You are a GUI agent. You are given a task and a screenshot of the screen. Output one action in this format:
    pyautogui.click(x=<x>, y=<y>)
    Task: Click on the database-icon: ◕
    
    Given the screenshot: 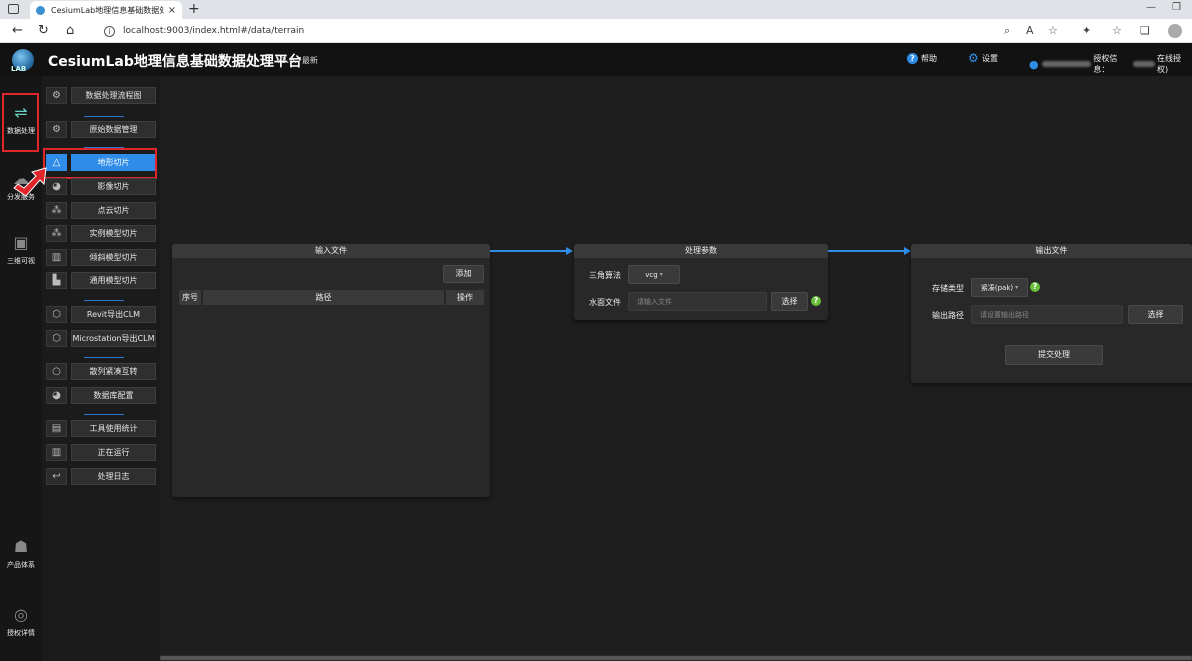 What is the action you would take?
    pyautogui.click(x=56, y=395)
    